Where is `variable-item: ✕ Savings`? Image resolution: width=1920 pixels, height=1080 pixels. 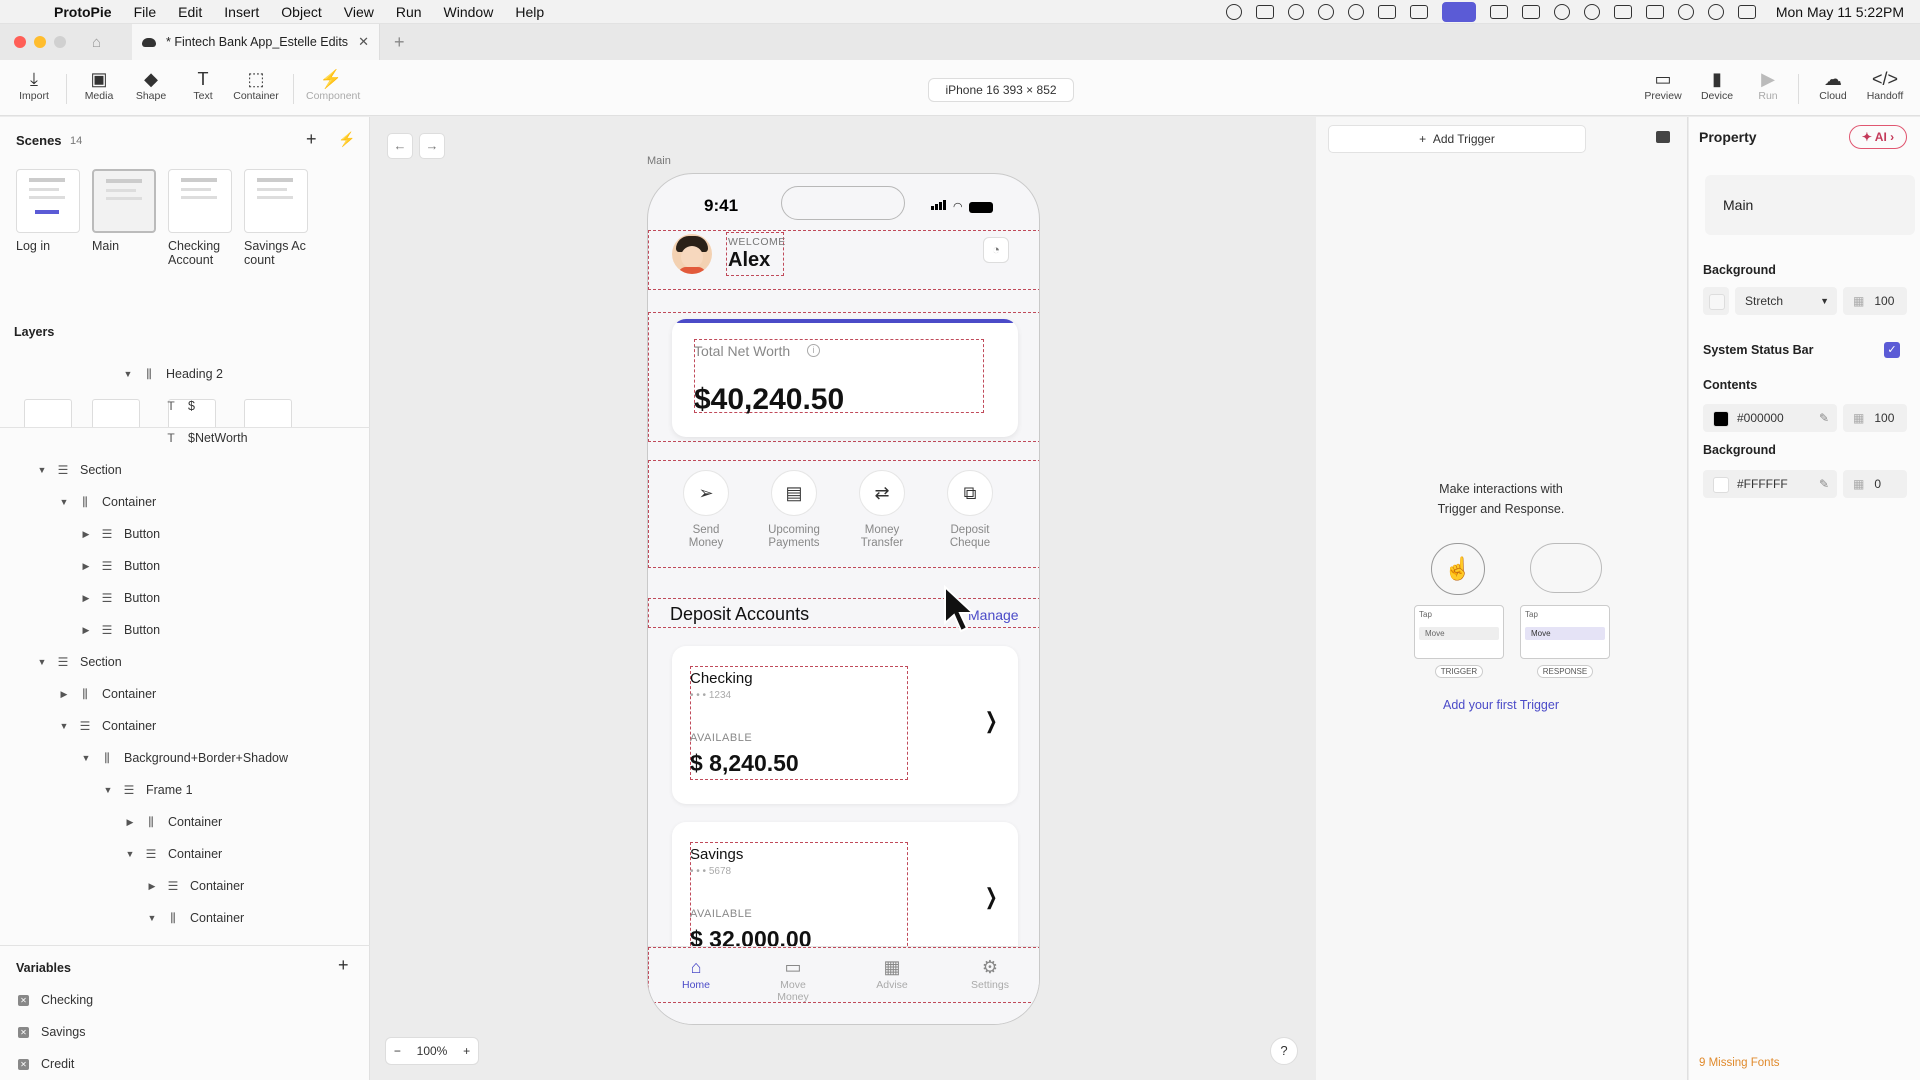
variable-item: ✕ Savings is located at coordinates (51, 1032).